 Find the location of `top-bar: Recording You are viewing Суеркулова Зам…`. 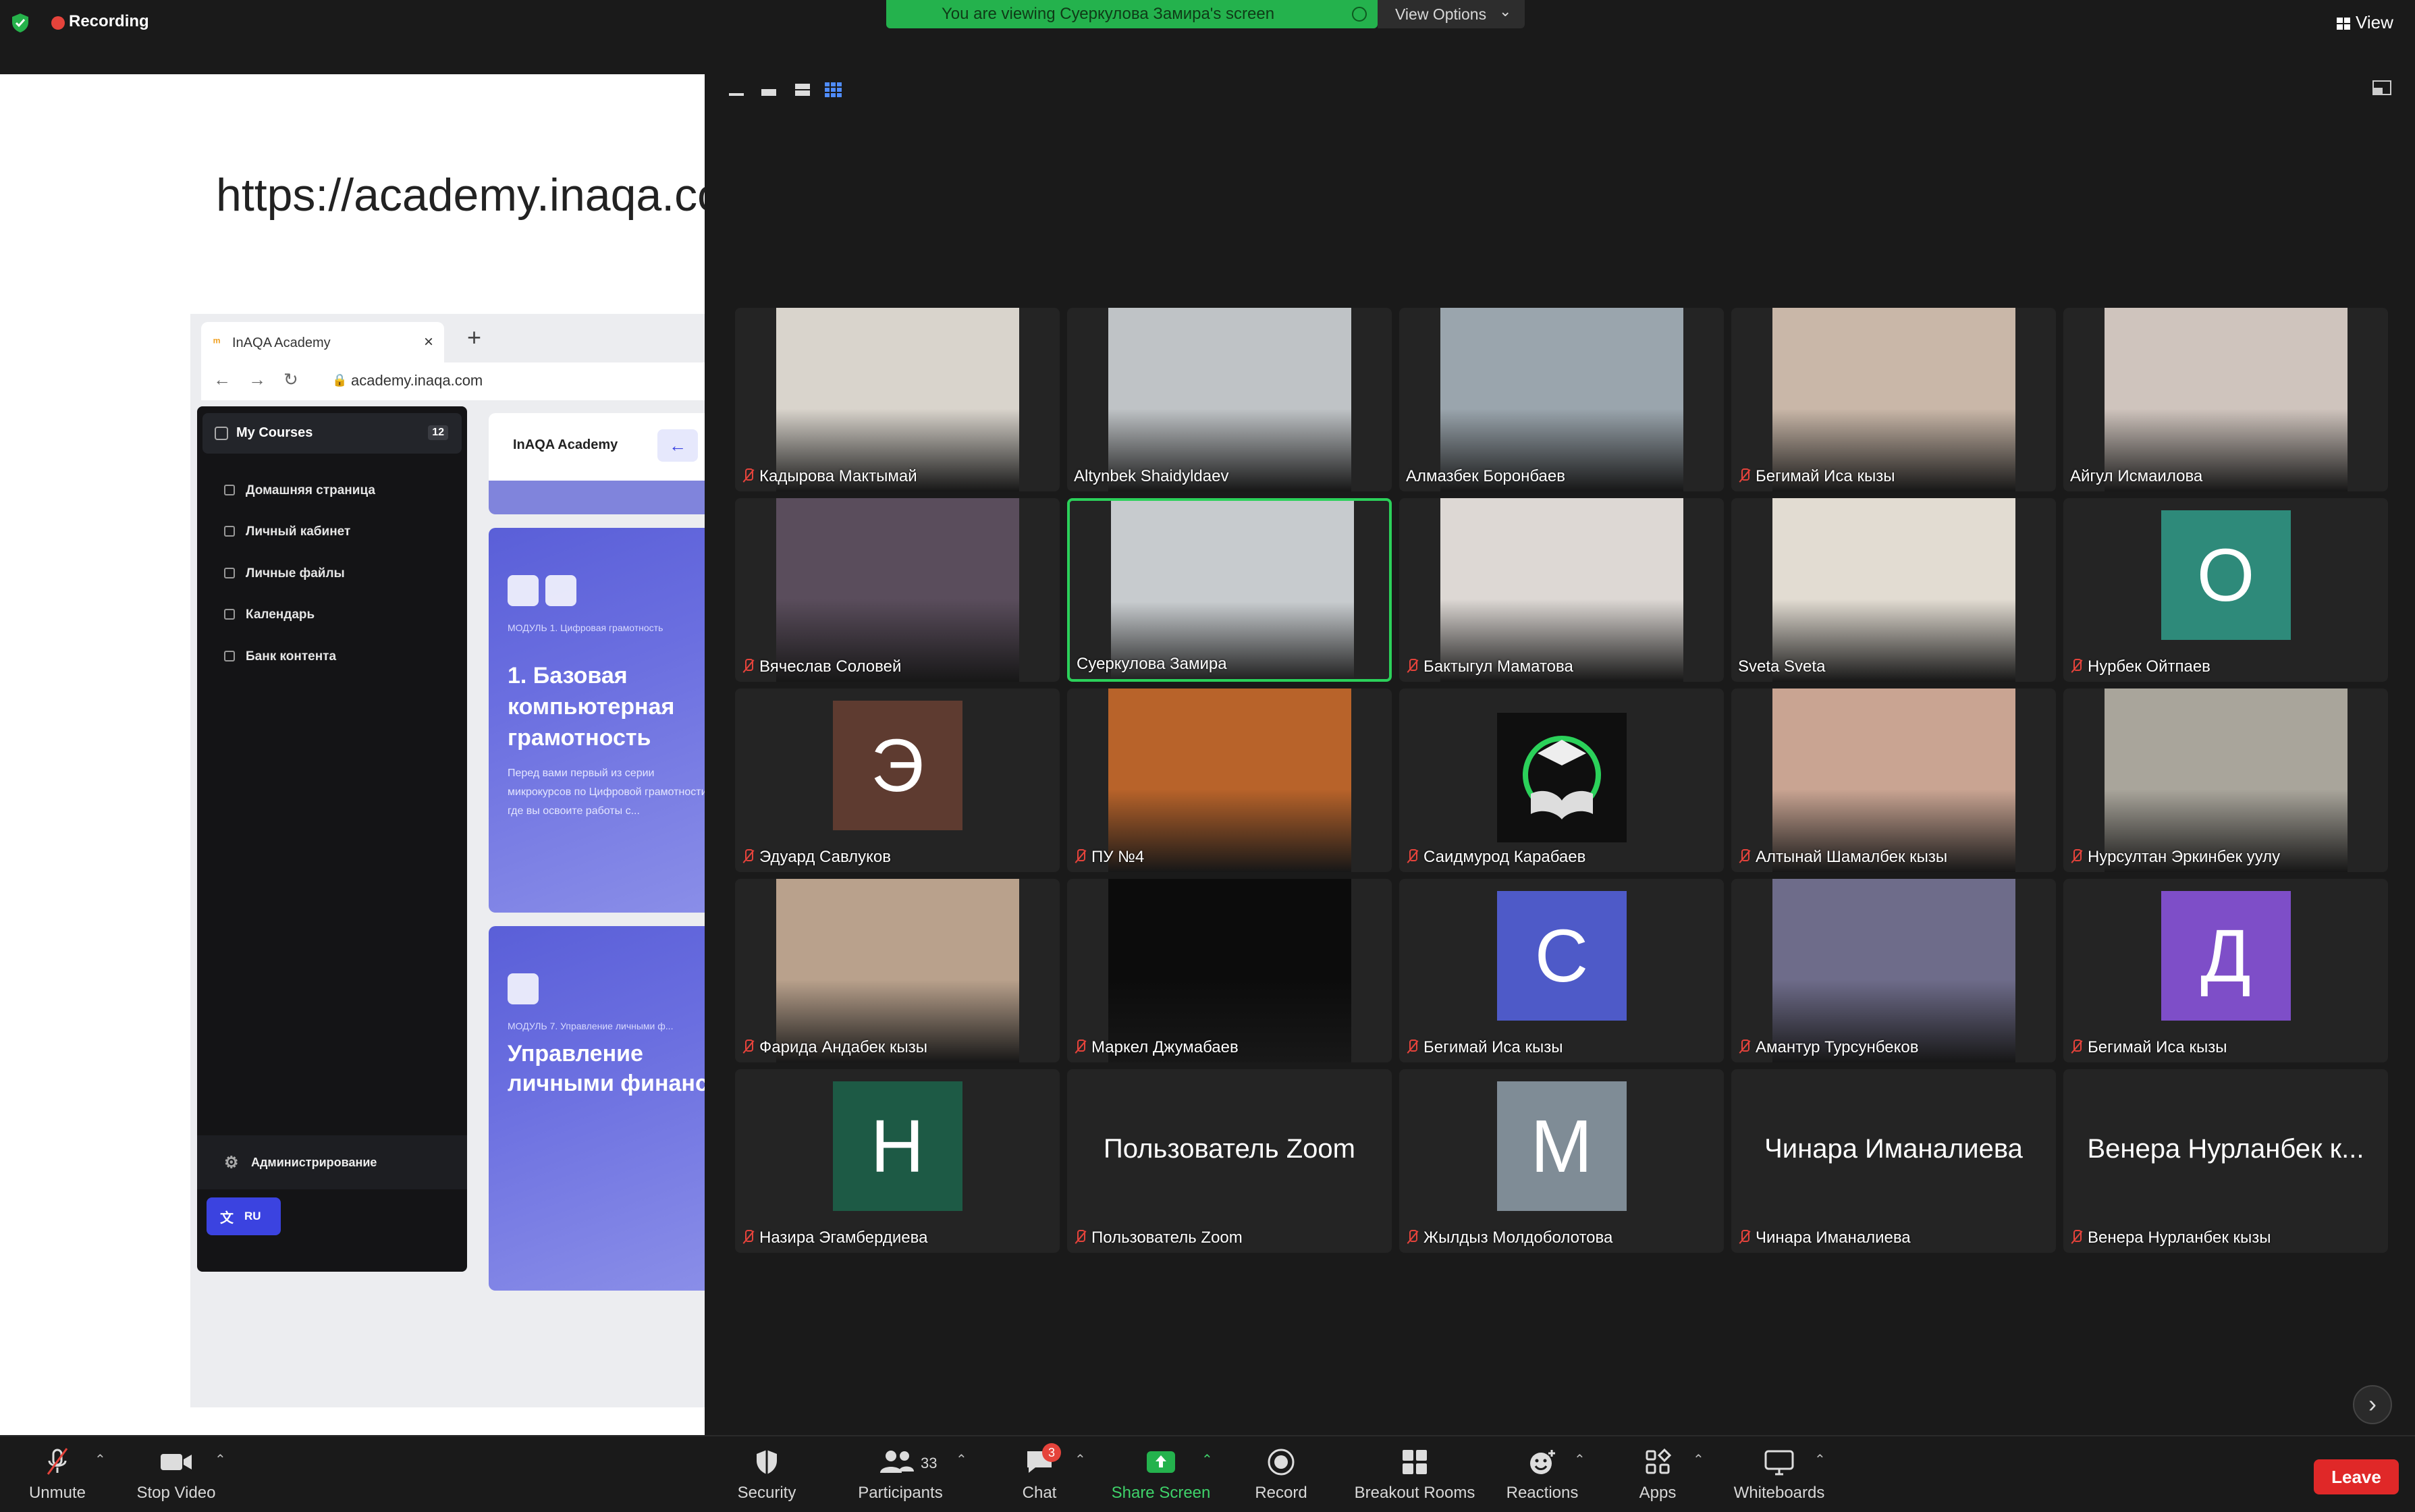

top-bar: Recording You are viewing Суеркулова Зам… is located at coordinates (1207, 37).